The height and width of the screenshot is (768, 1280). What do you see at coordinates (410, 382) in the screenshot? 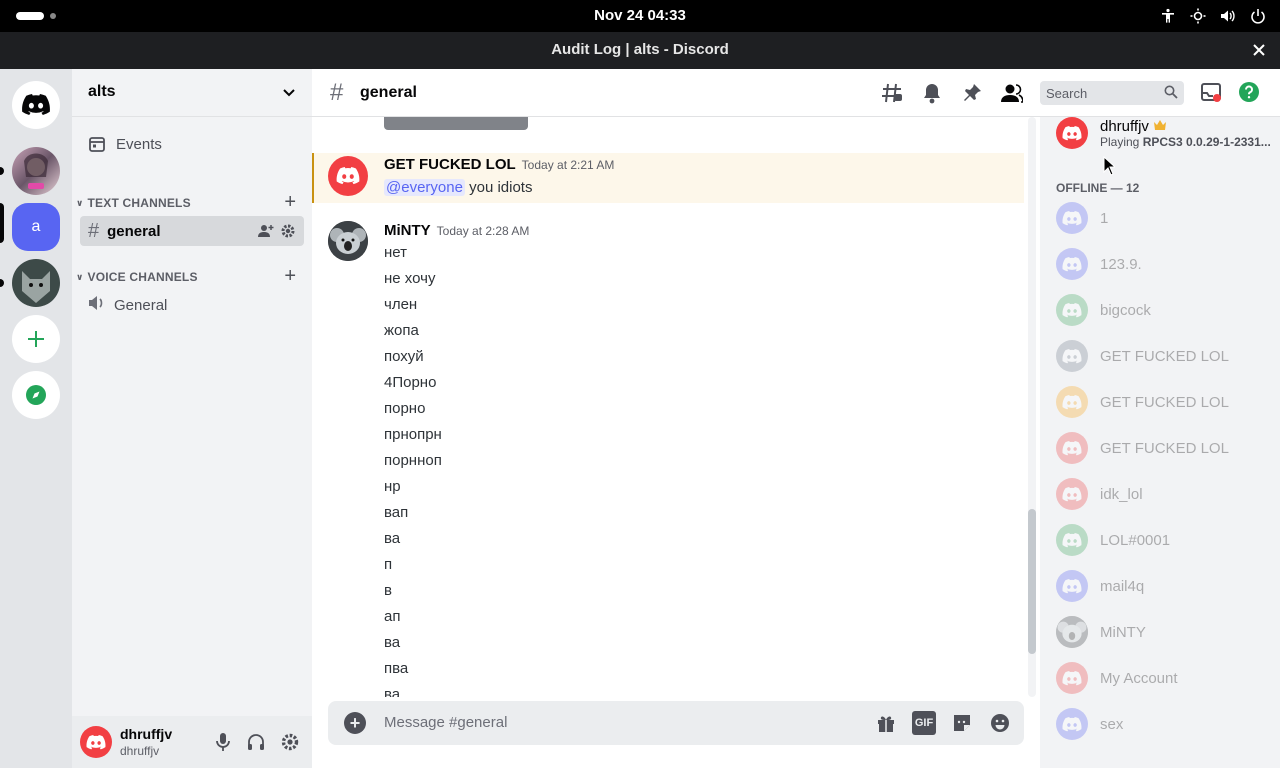
I see `message-line: 4Порно` at bounding box center [410, 382].